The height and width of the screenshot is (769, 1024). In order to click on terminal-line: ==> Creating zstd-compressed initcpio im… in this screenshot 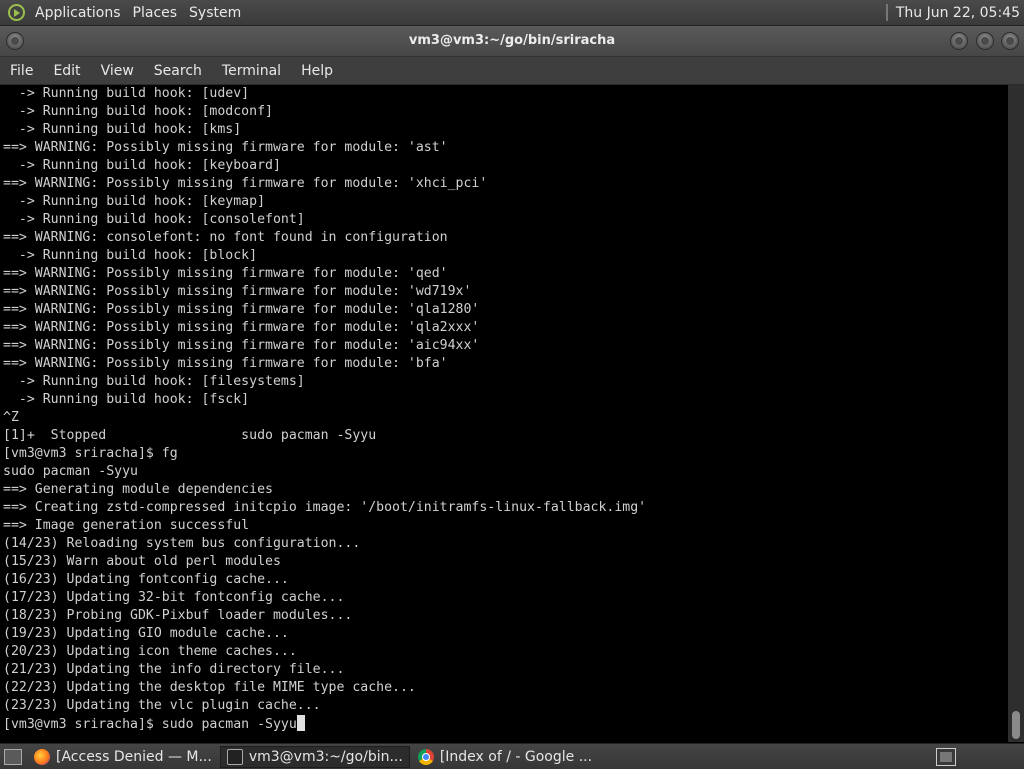, I will do `click(325, 507)`.